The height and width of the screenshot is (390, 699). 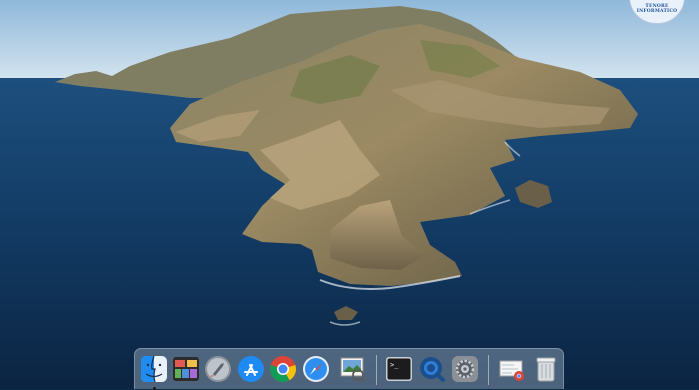 I want to click on finder-icon, so click(x=154, y=369).